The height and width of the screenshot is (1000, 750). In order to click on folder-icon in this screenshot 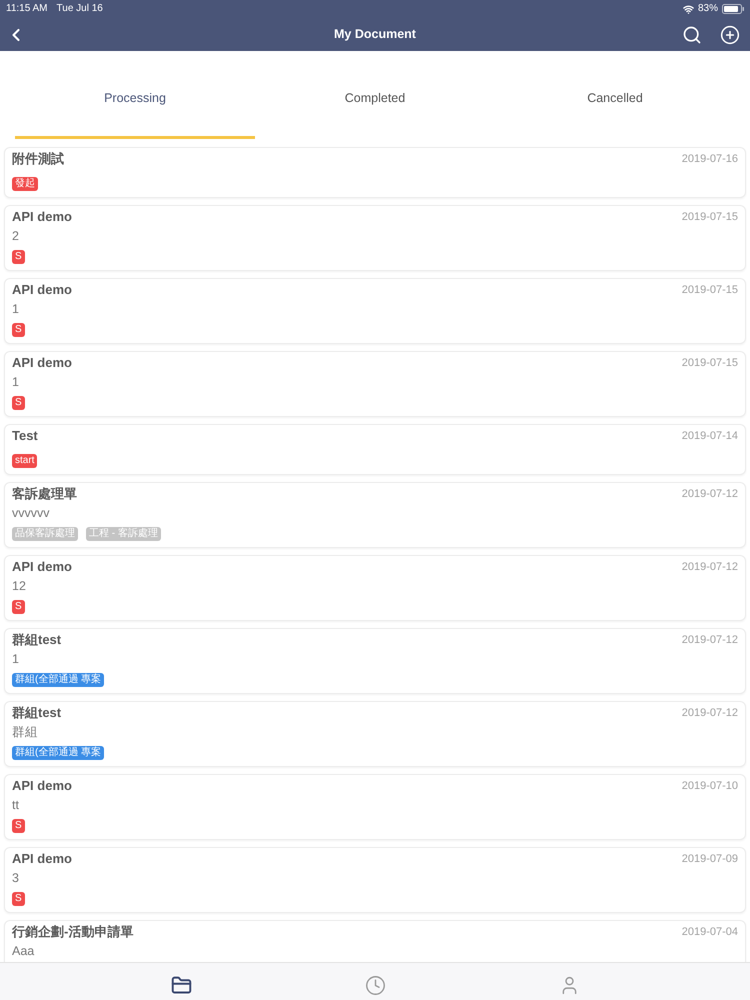, I will do `click(181, 985)`.